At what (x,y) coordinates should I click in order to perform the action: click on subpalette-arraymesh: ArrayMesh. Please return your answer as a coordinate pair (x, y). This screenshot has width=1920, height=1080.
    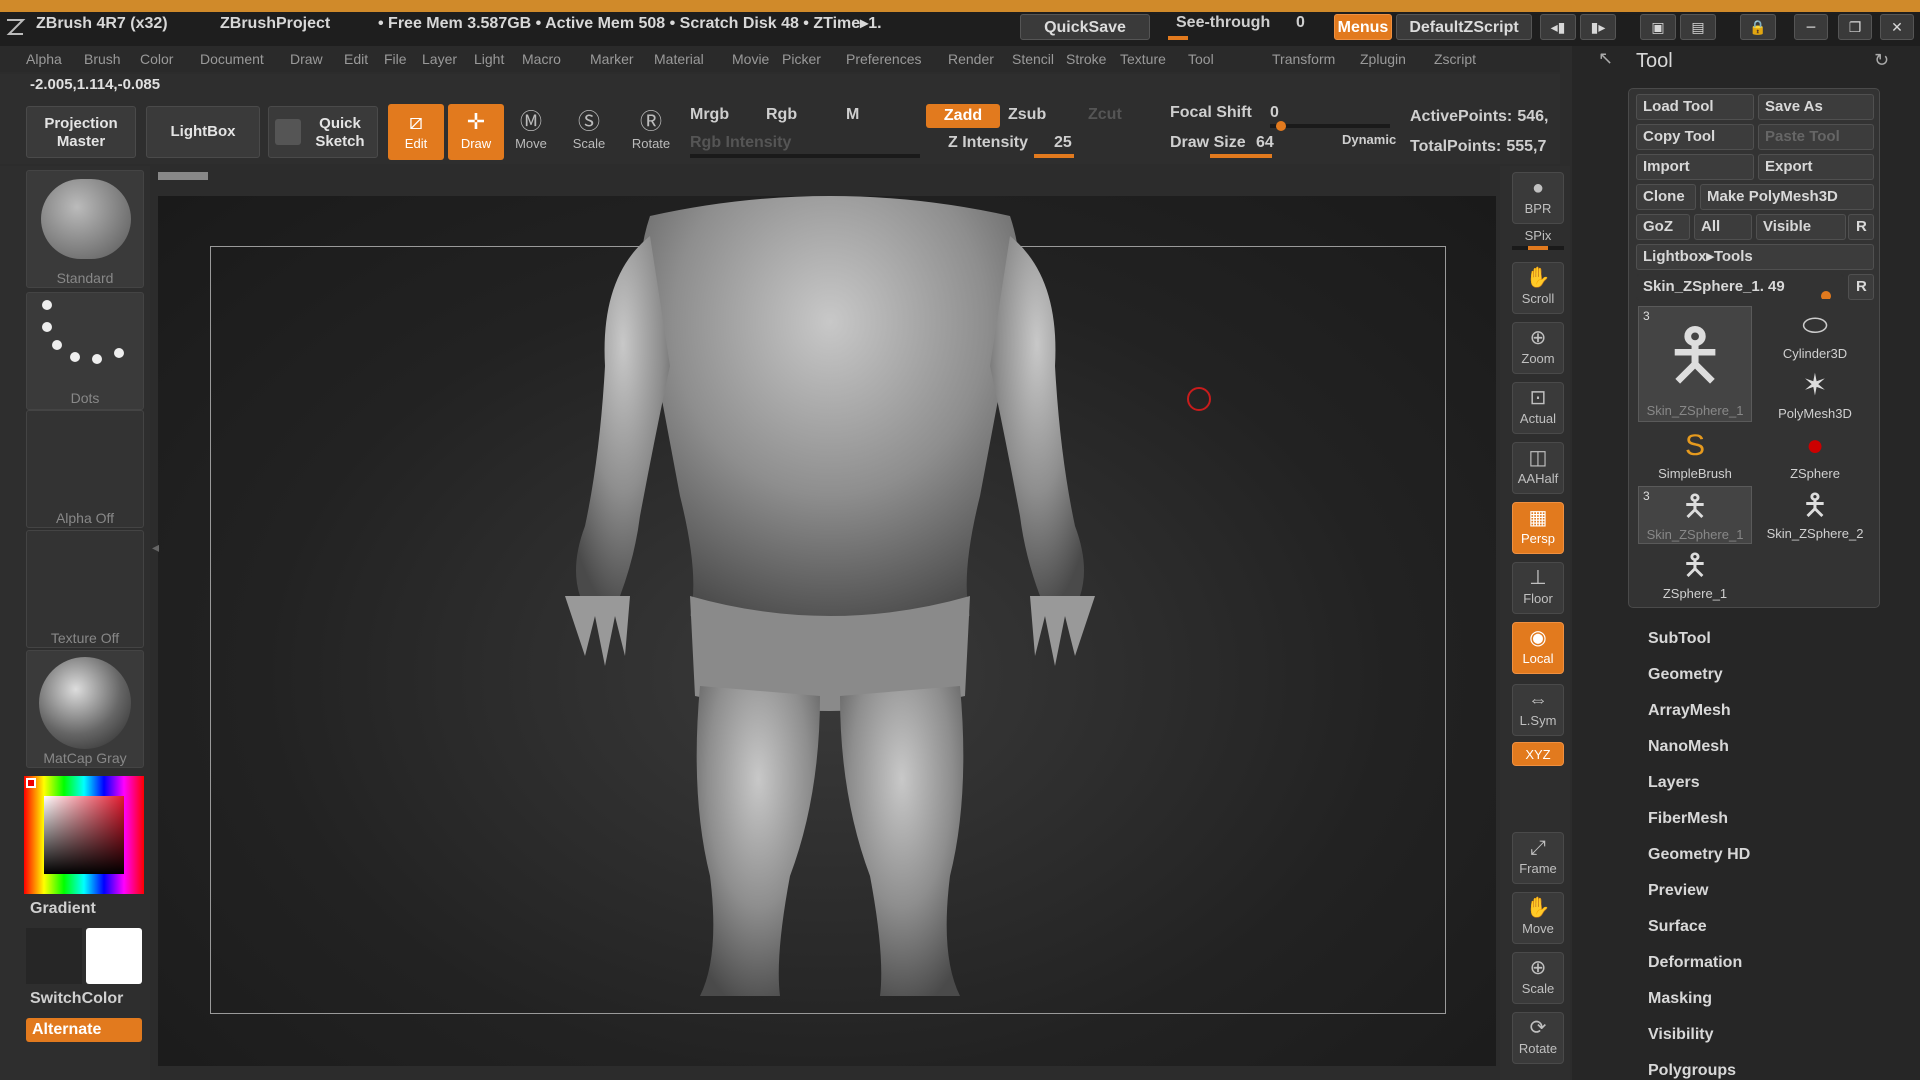
    Looking at the image, I should click on (1689, 711).